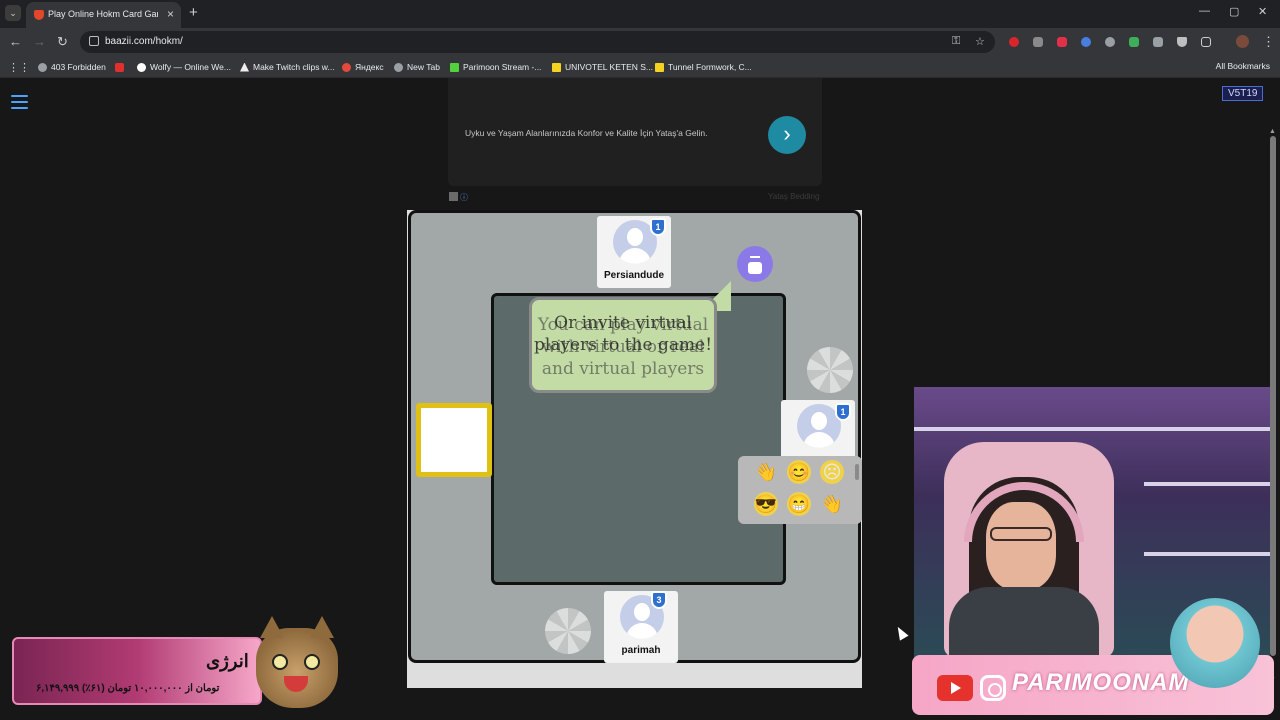  Describe the element at coordinates (1086, 42) in the screenshot. I see `extension-blue-icon` at that location.